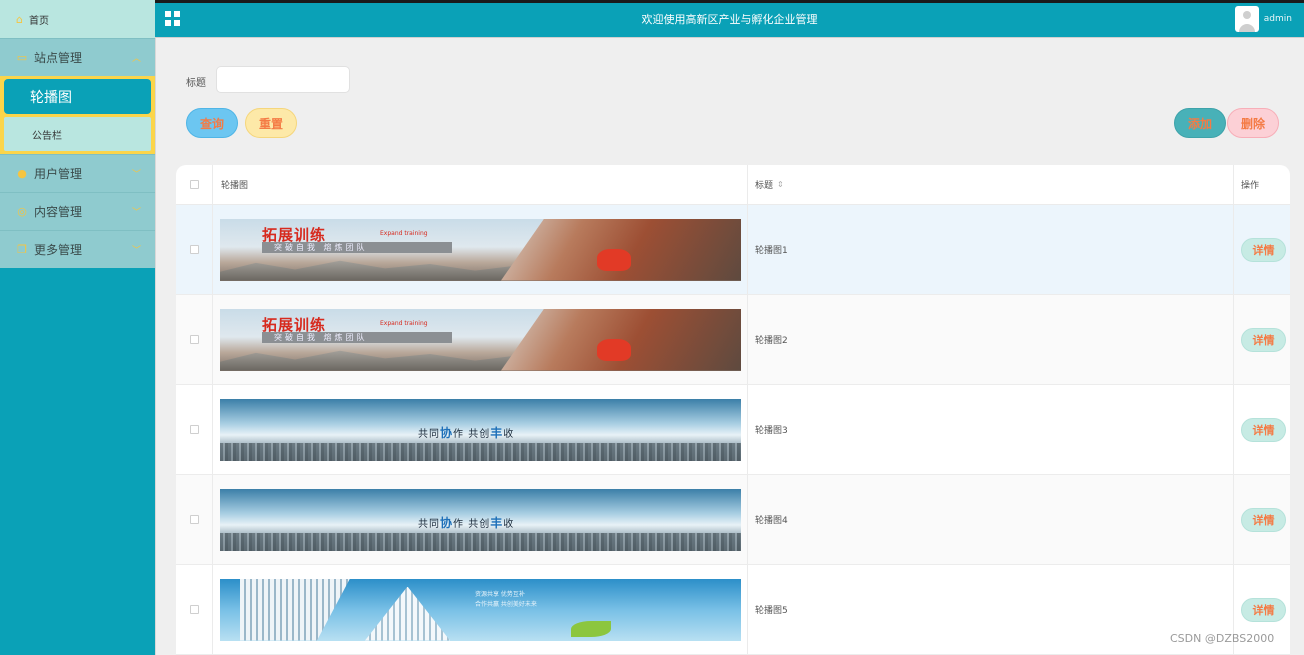 Image resolution: width=1304 pixels, height=655 pixels. What do you see at coordinates (22, 57) in the screenshot?
I see `monitor-icon: ▭` at bounding box center [22, 57].